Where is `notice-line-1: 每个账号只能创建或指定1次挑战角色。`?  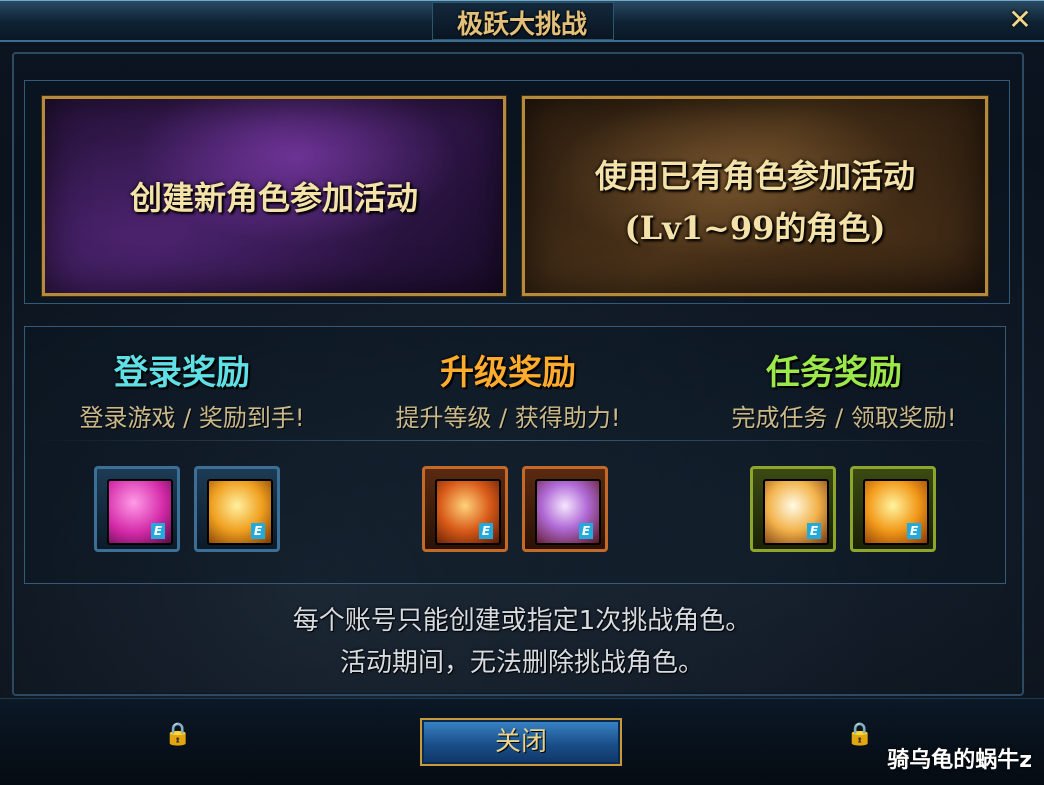 notice-line-1: 每个账号只能创建或指定1次挑战角色。 is located at coordinates (522, 621).